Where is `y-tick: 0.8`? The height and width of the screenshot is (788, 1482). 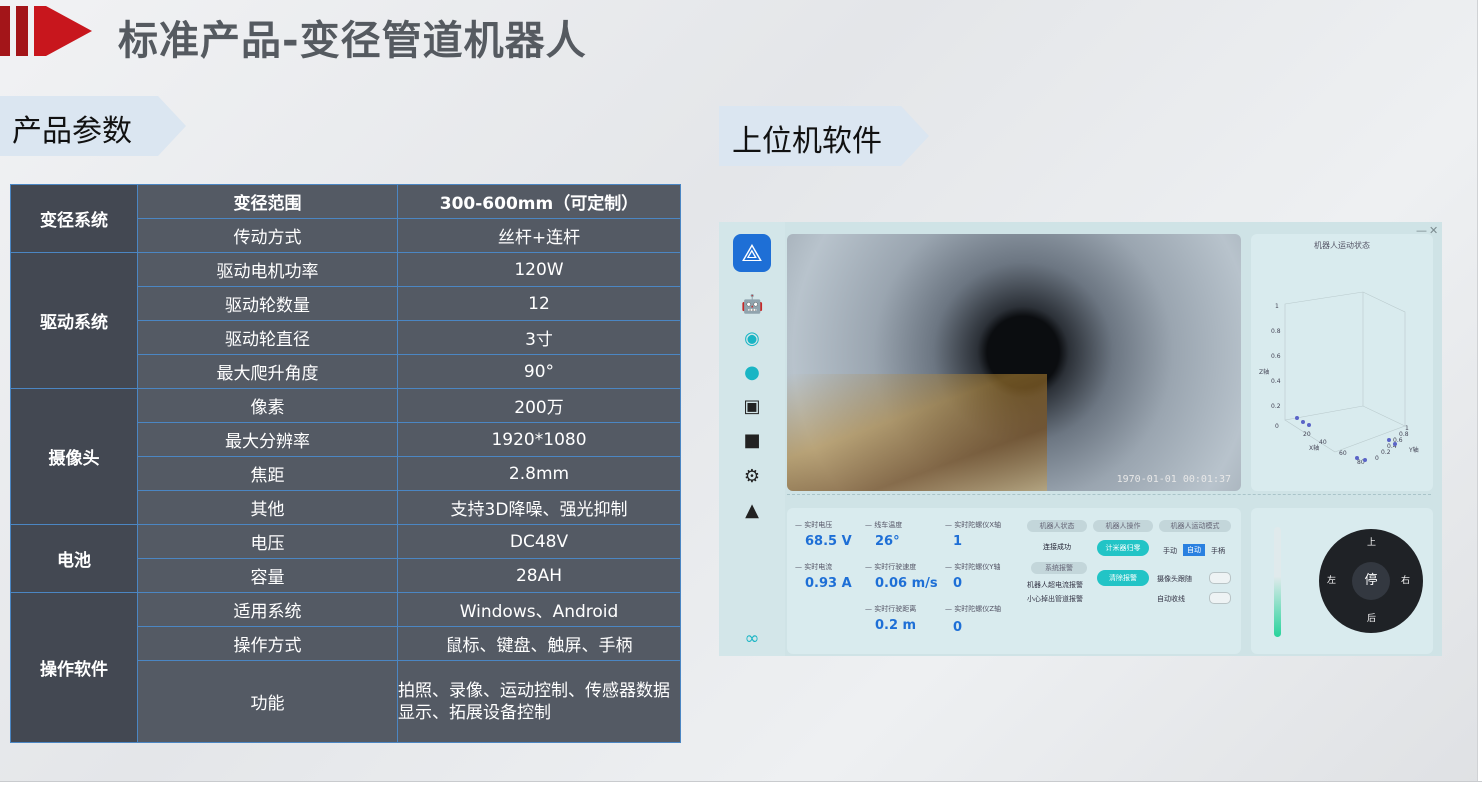
y-tick: 0.8 is located at coordinates (1404, 434).